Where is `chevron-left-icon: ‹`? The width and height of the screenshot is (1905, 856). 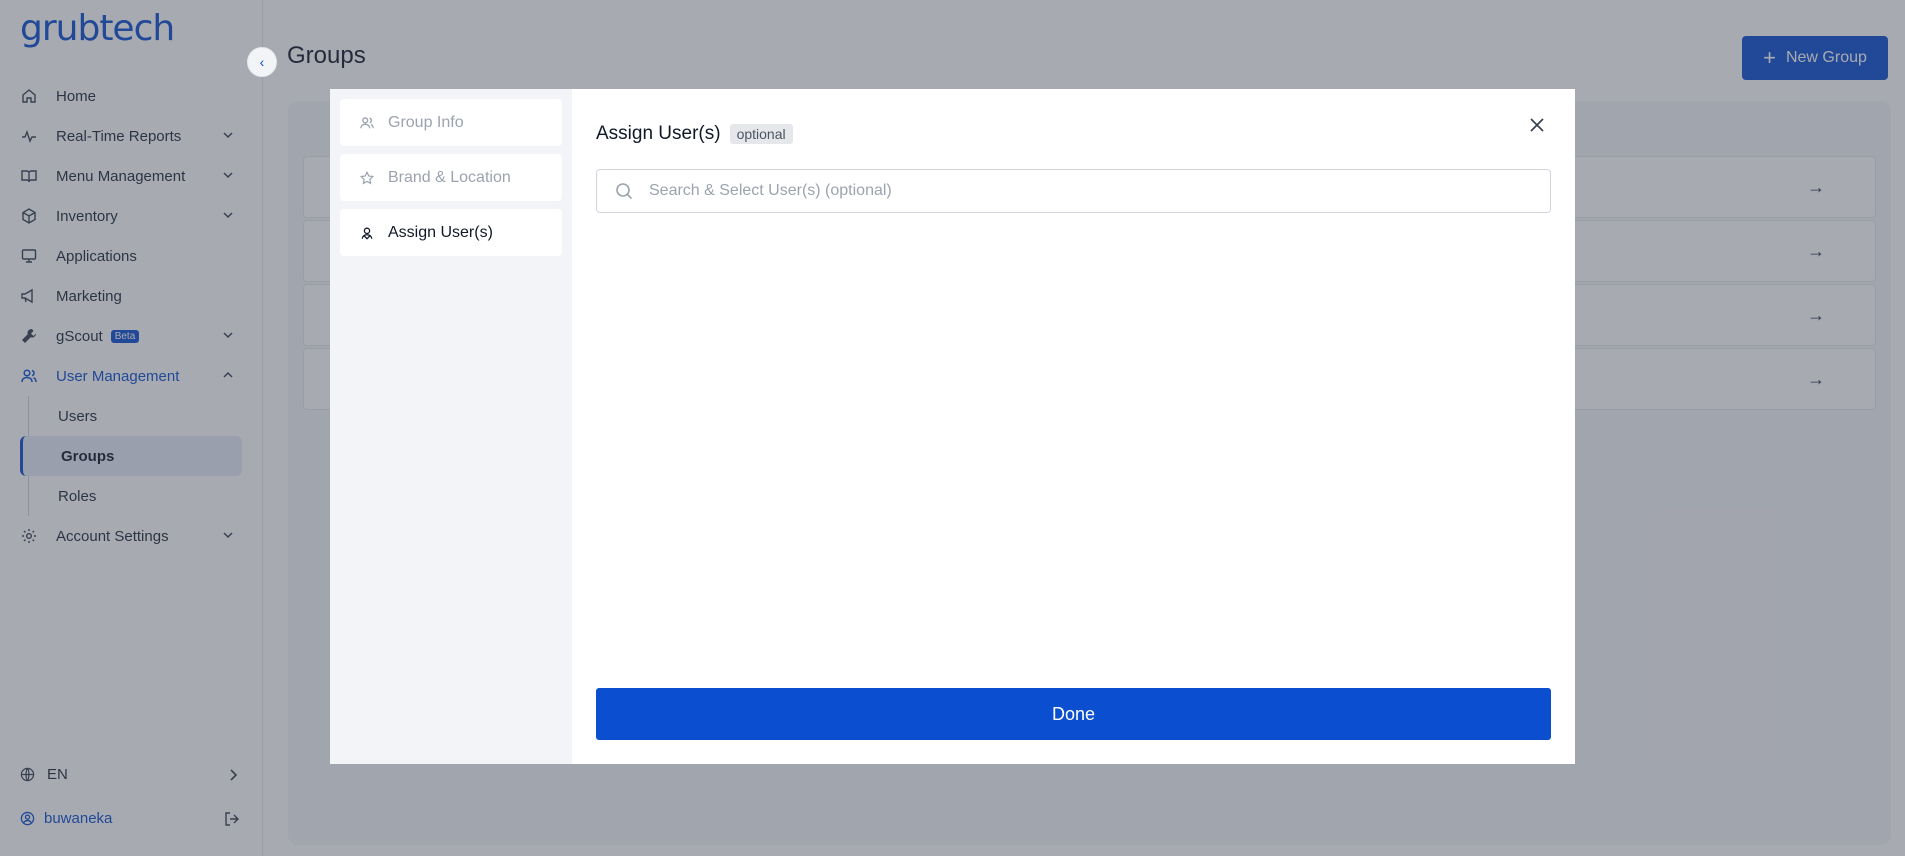
chevron-left-icon: ‹ is located at coordinates (262, 62).